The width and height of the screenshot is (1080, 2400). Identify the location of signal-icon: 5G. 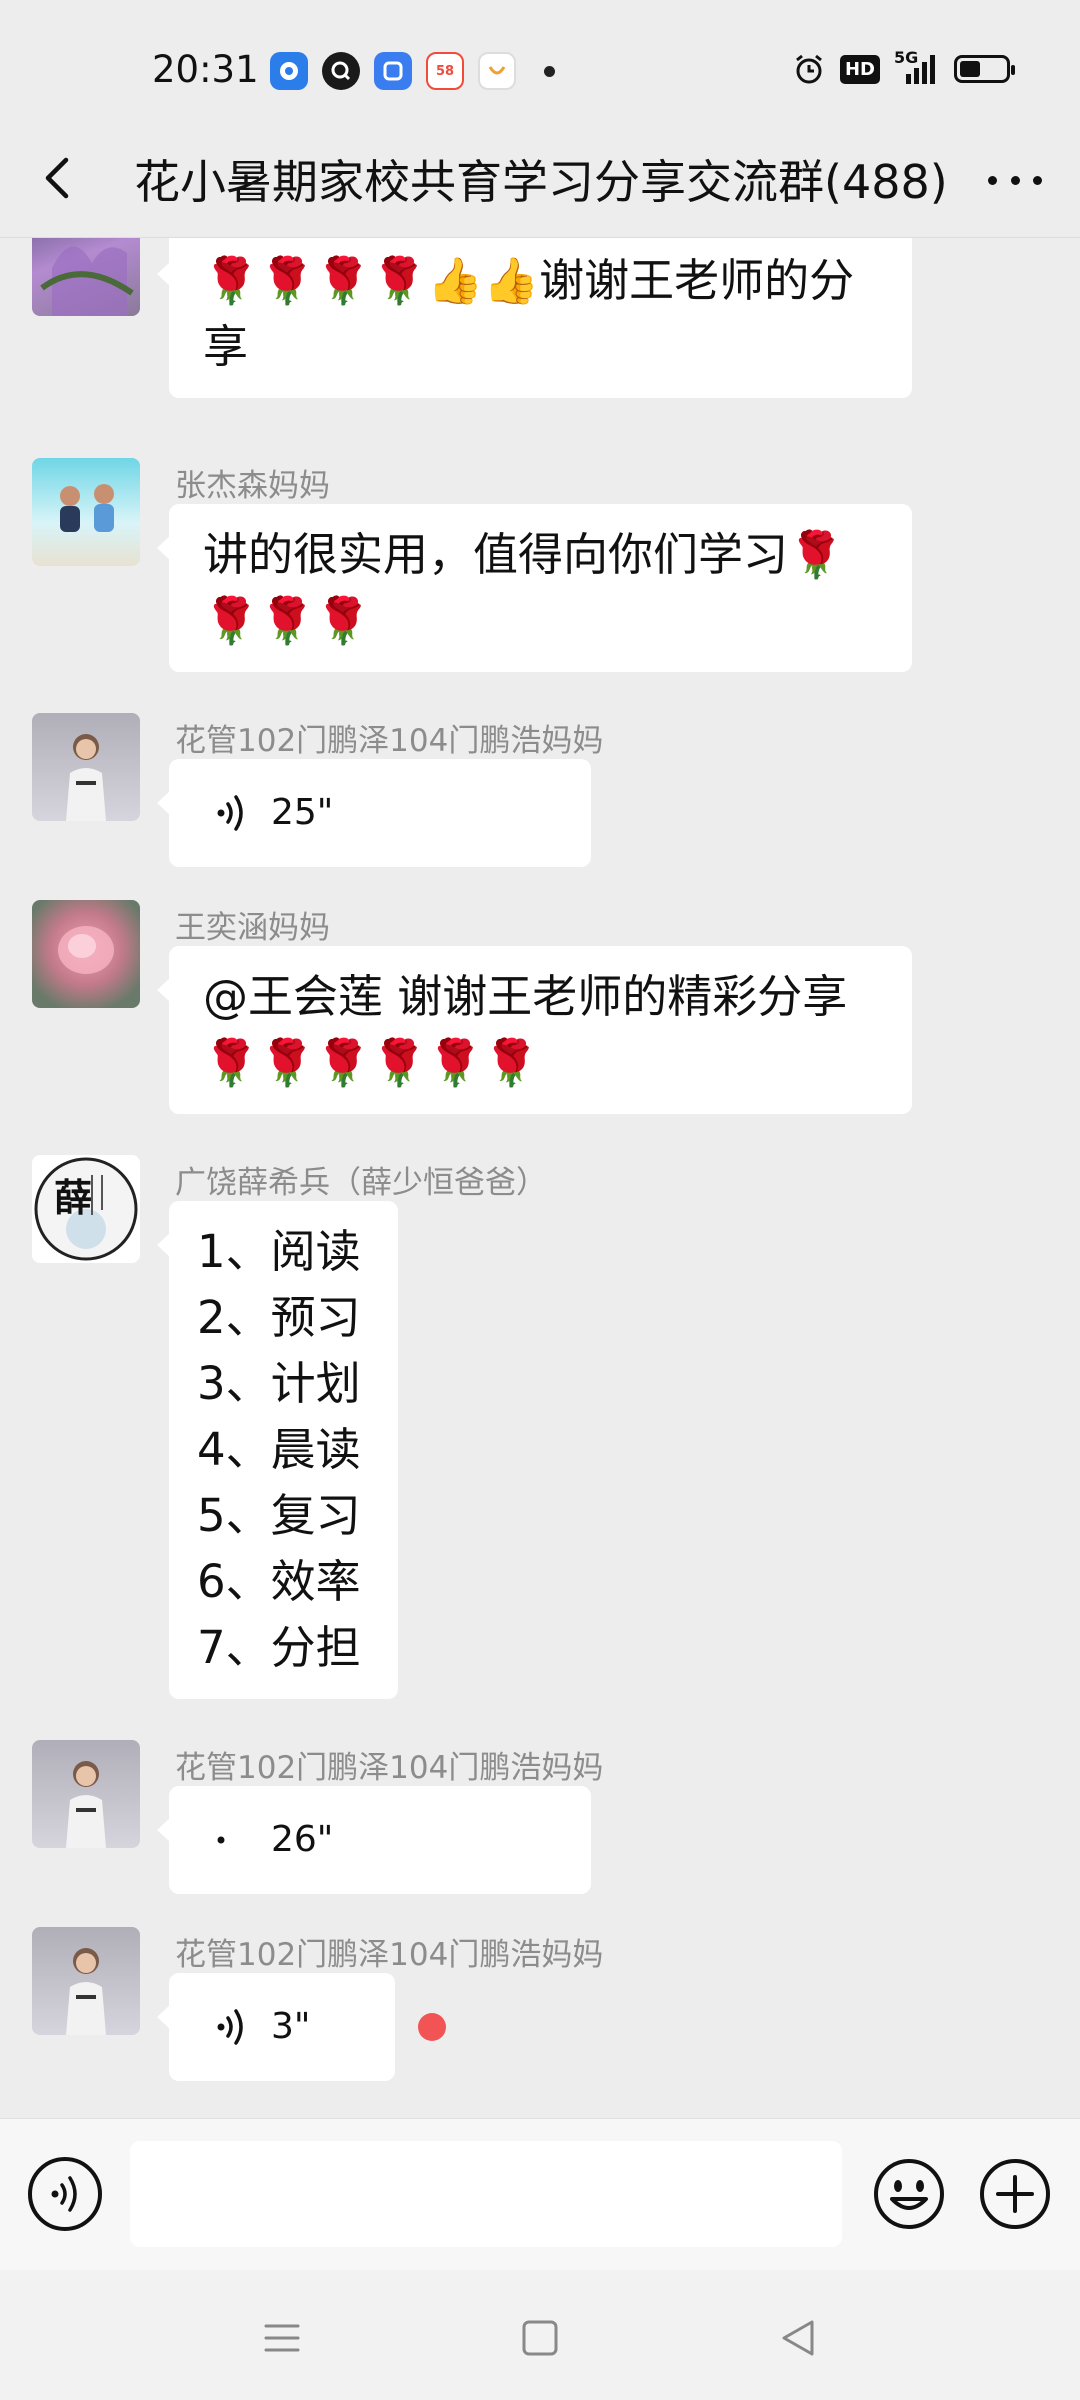
(917, 67).